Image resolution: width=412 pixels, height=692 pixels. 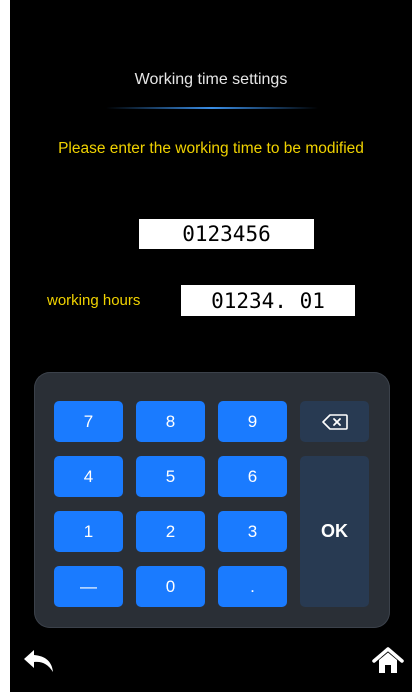 What do you see at coordinates (252, 476) in the screenshot?
I see `key-6: 6` at bounding box center [252, 476].